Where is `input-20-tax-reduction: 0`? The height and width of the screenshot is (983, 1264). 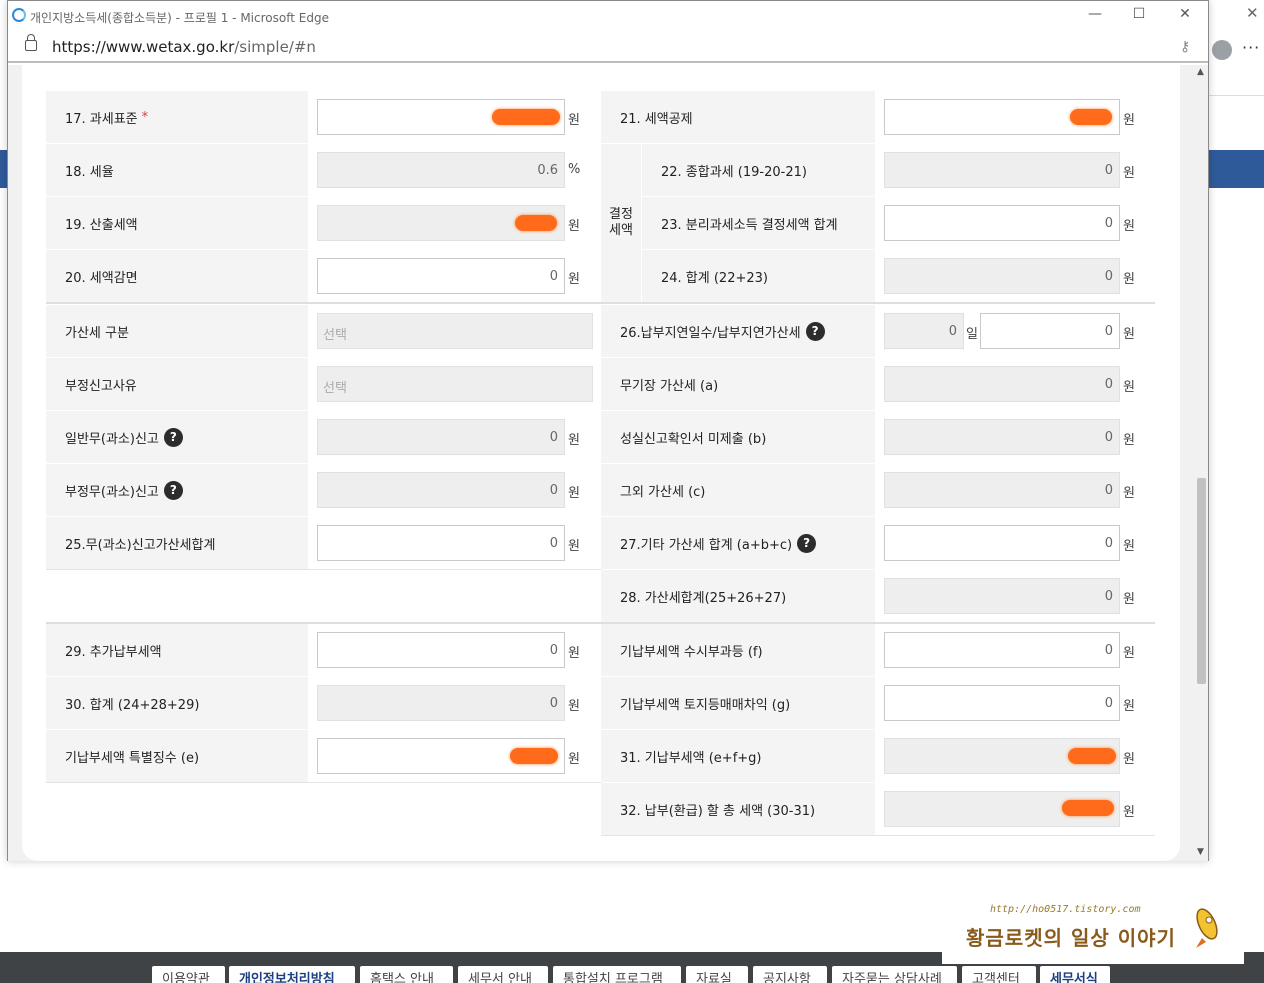 input-20-tax-reduction: 0 is located at coordinates (441, 276).